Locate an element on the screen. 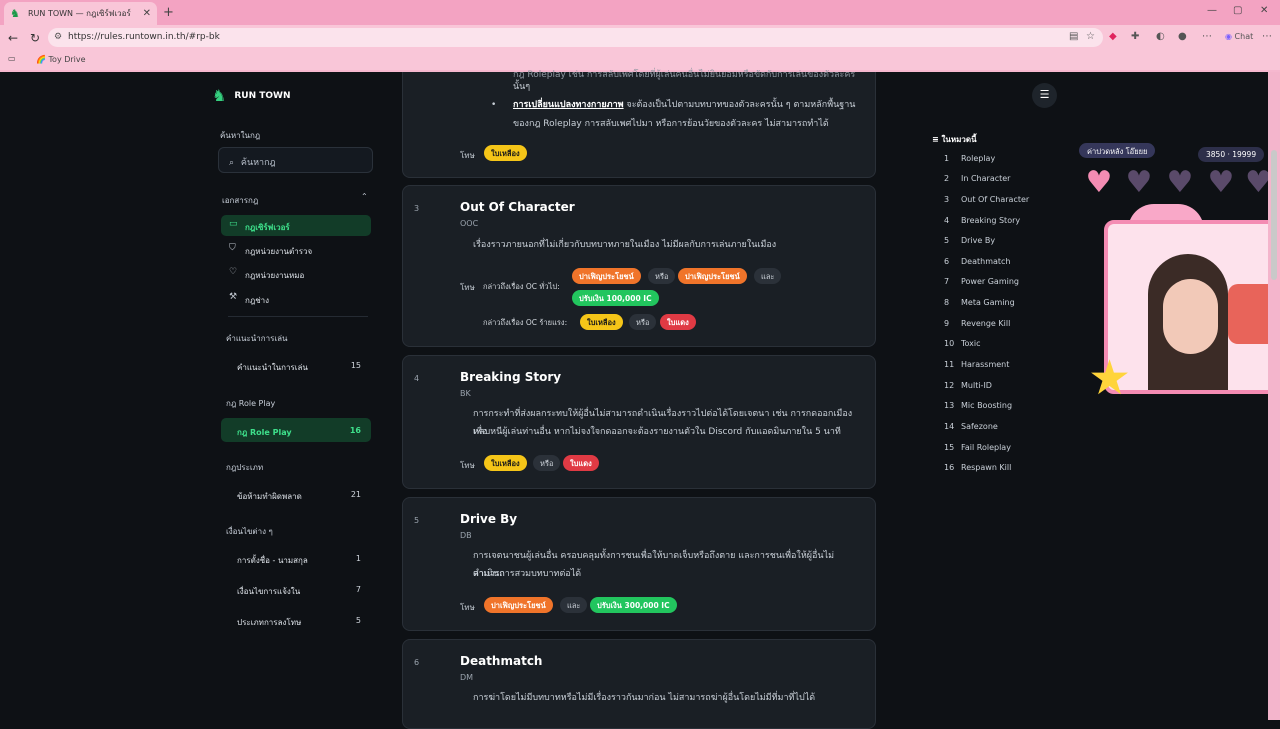 Image resolution: width=1280 pixels, height=729 pixels. toc-item: 15 Fail Roleplay is located at coordinates (977, 447).